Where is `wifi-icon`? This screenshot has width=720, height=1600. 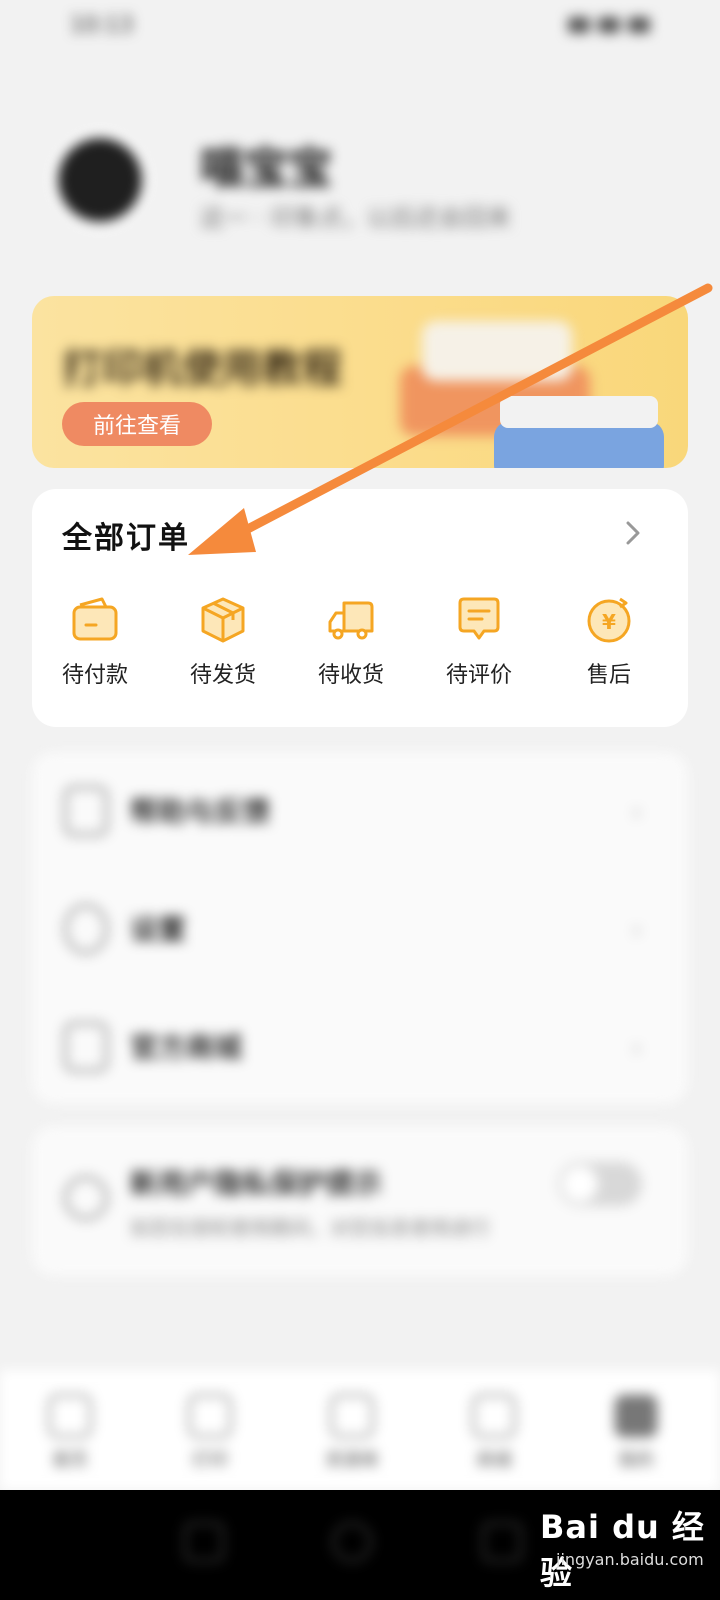
wifi-icon is located at coordinates (609, 25).